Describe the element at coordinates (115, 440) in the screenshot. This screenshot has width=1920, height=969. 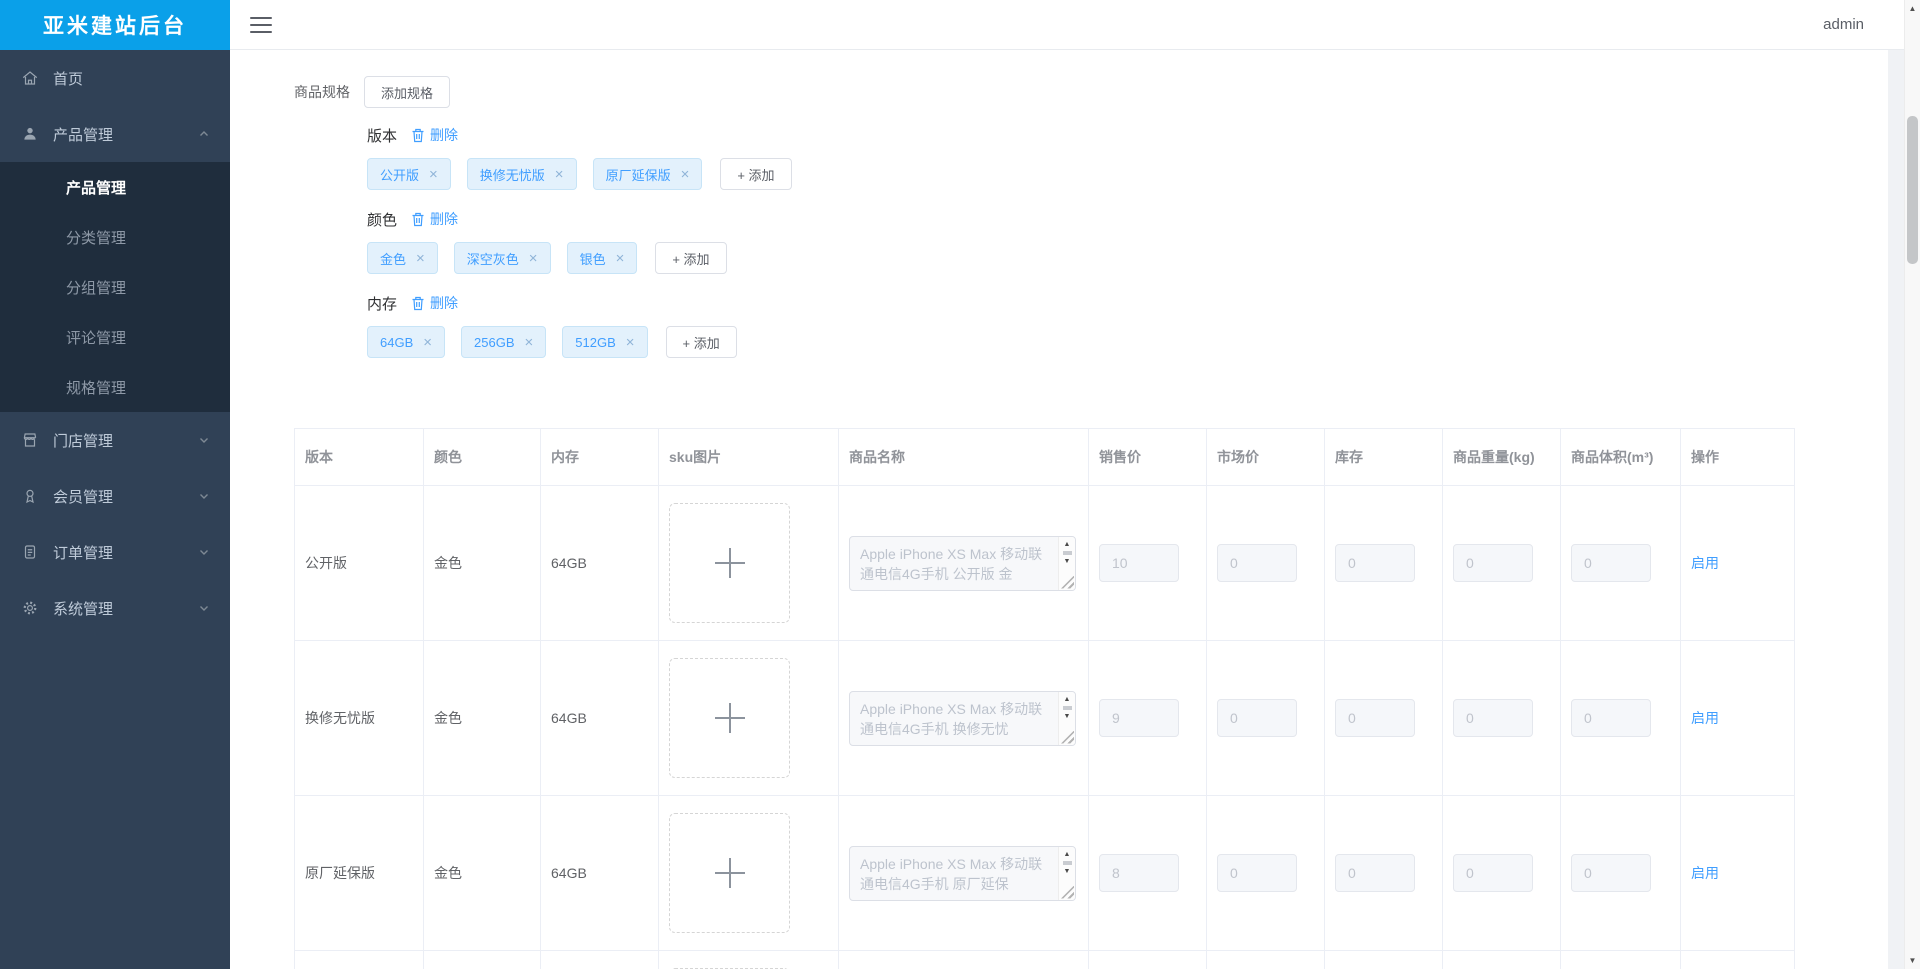
I see `sidebar-item-store-management: 门店管理` at that location.